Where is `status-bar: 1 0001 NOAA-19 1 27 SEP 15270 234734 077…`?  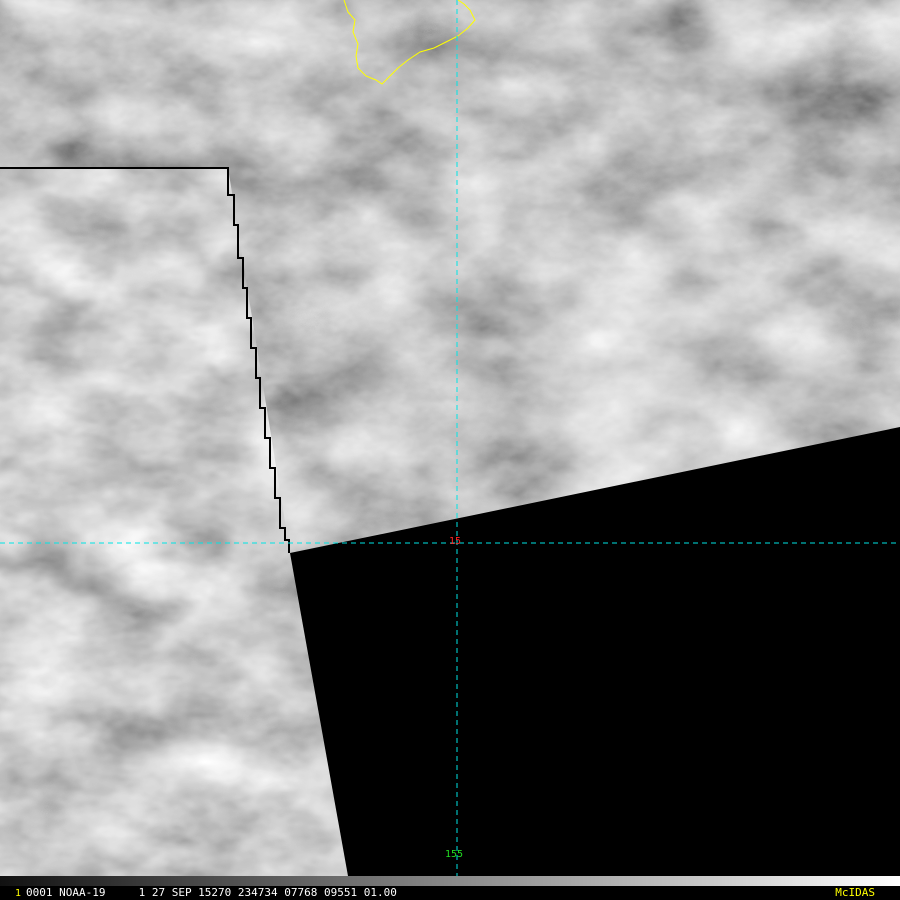
status-bar: 1 0001 NOAA-19 1 27 SEP 15270 234734 077… is located at coordinates (450, 888).